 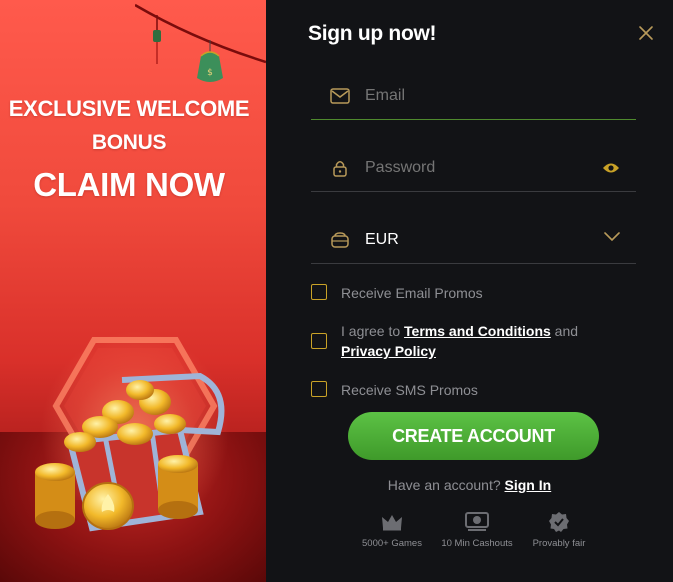 I want to click on envelope-icon, so click(x=340, y=96).